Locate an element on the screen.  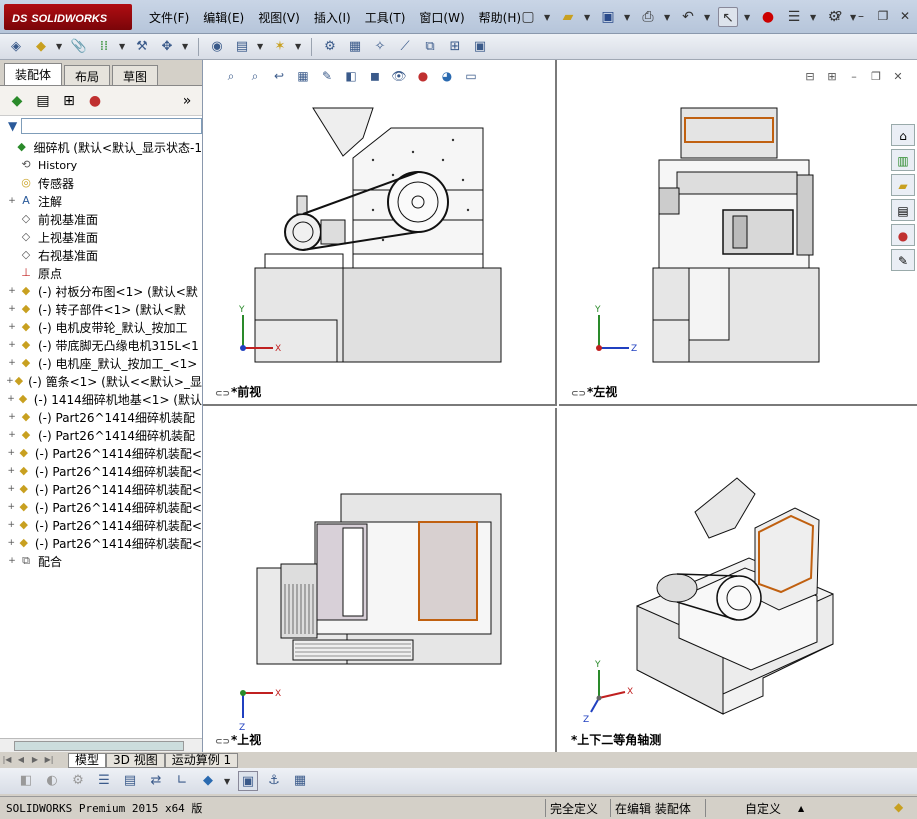
save-icon: ▣ is located at coordinates (608, 17).